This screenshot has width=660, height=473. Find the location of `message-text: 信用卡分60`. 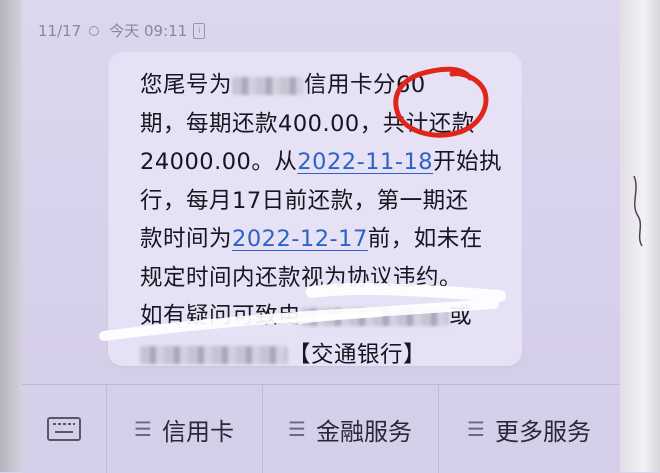

message-text: 信用卡分60 is located at coordinates (365, 85).